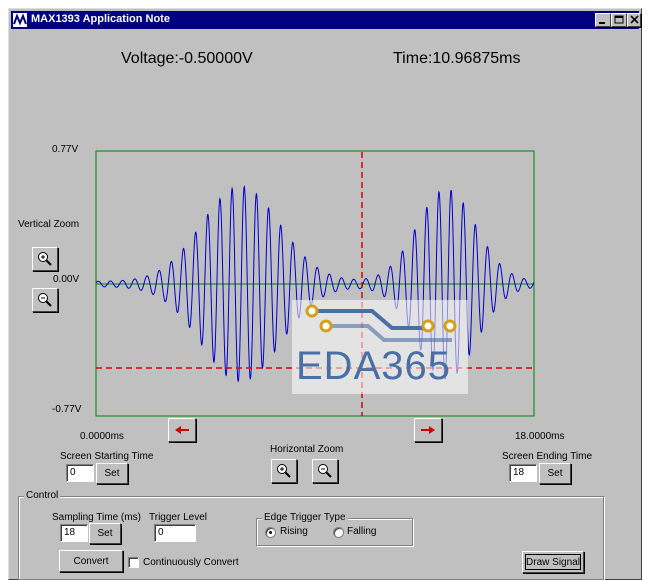 The image size is (650, 580). I want to click on arrow-right-icon, so click(428, 430).